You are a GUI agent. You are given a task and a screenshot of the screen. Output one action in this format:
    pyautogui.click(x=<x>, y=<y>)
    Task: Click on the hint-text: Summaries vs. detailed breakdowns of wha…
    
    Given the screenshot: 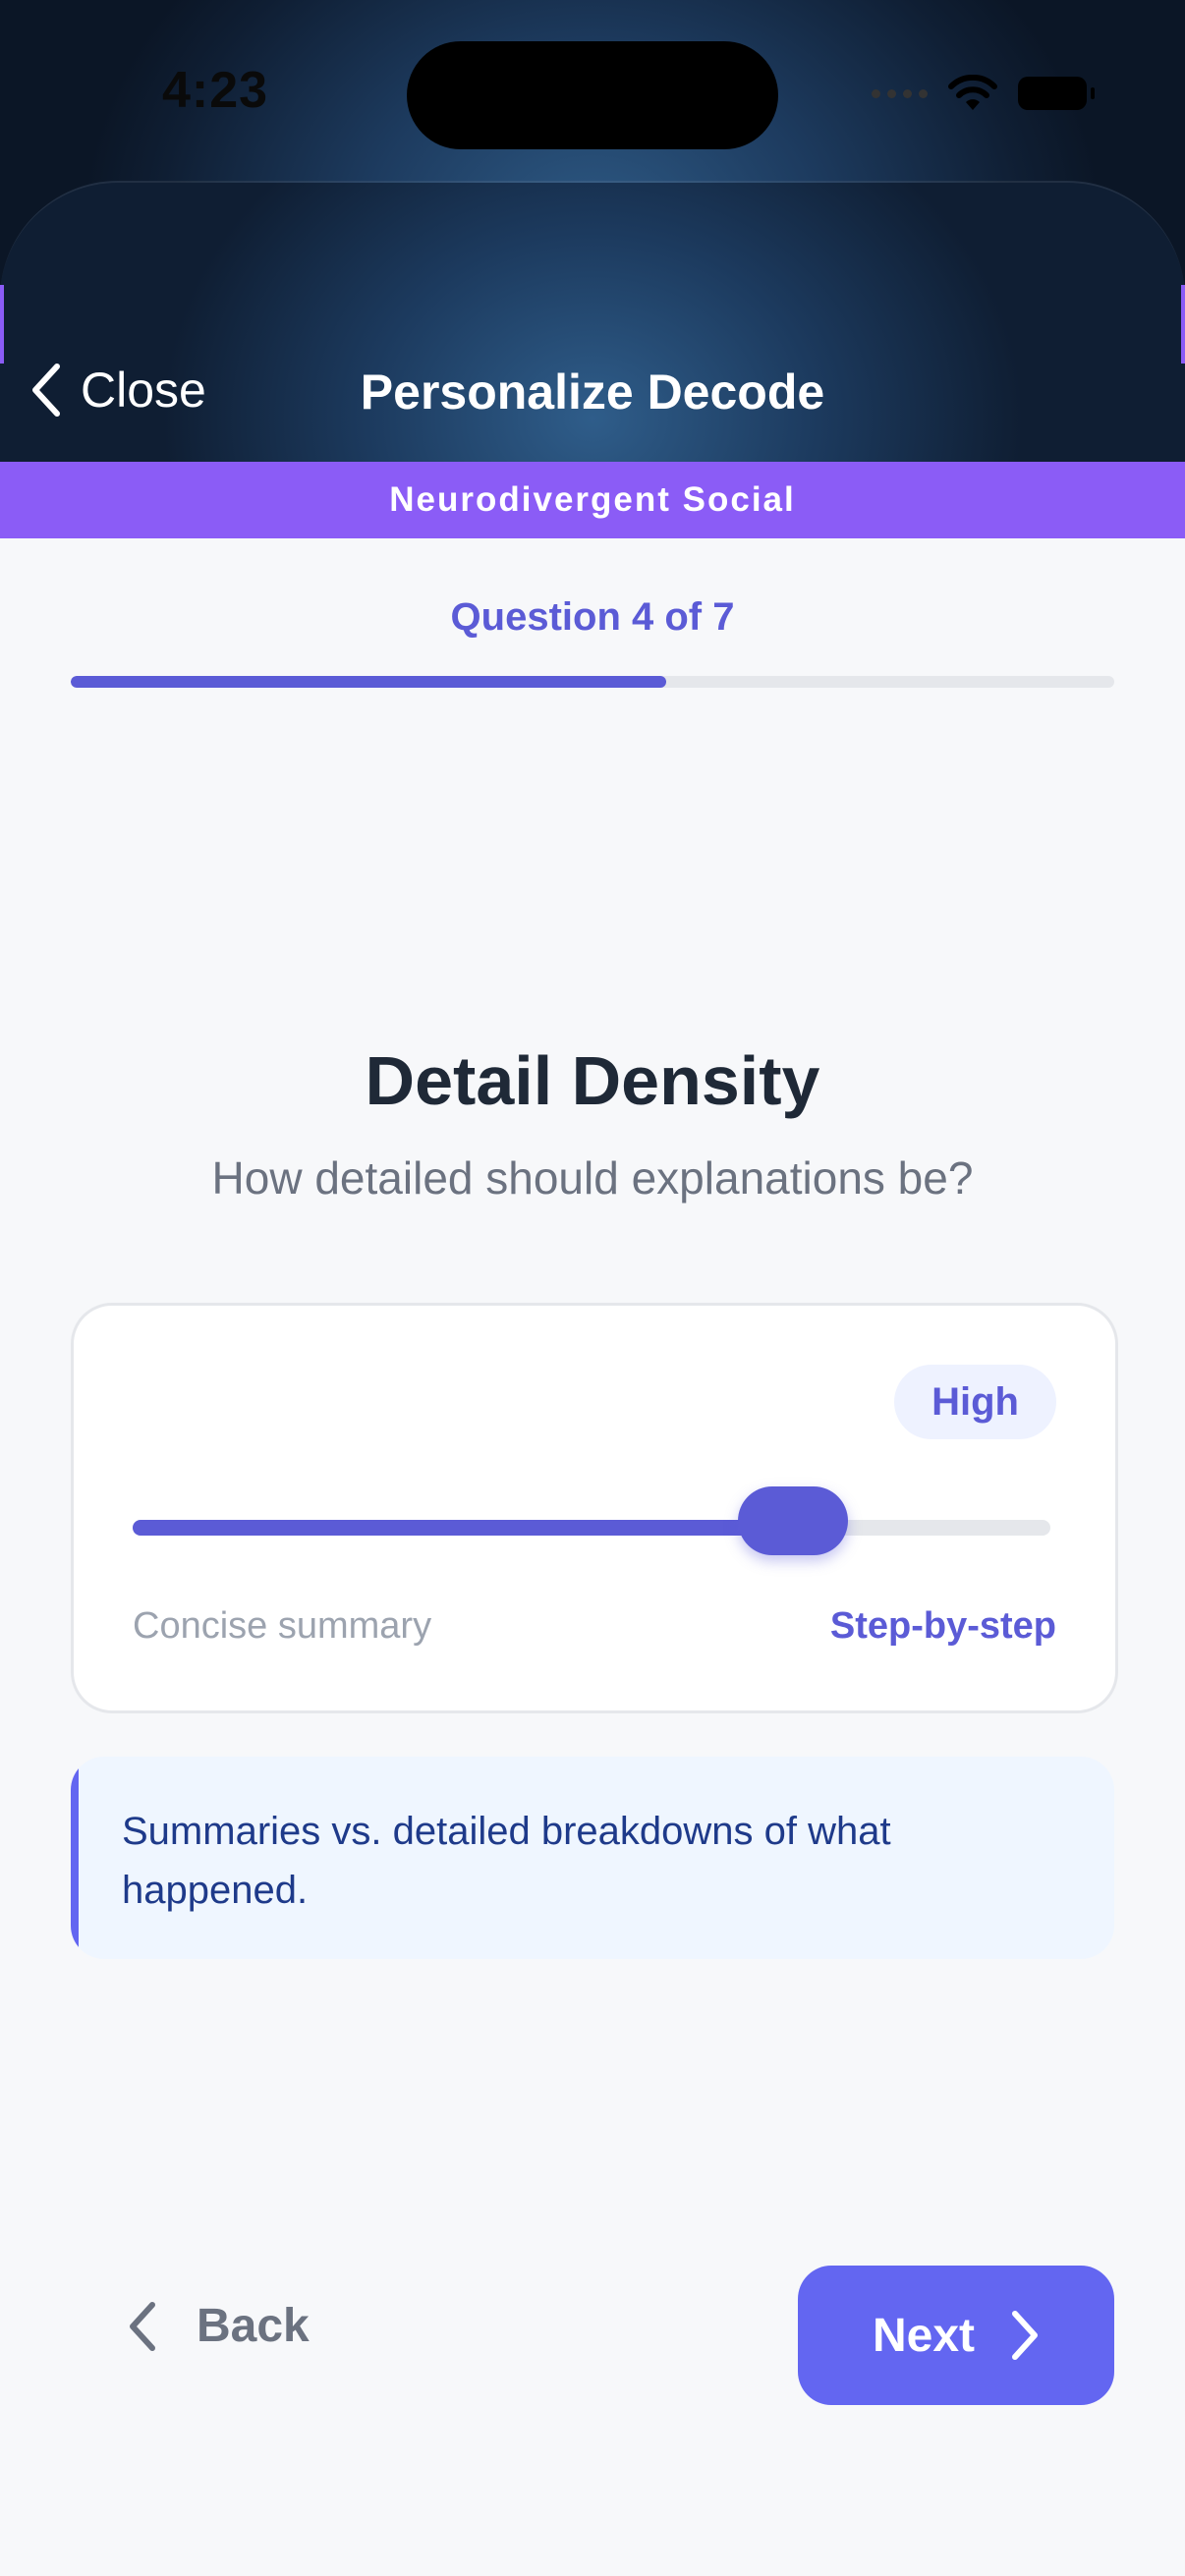 What is the action you would take?
    pyautogui.click(x=507, y=1861)
    